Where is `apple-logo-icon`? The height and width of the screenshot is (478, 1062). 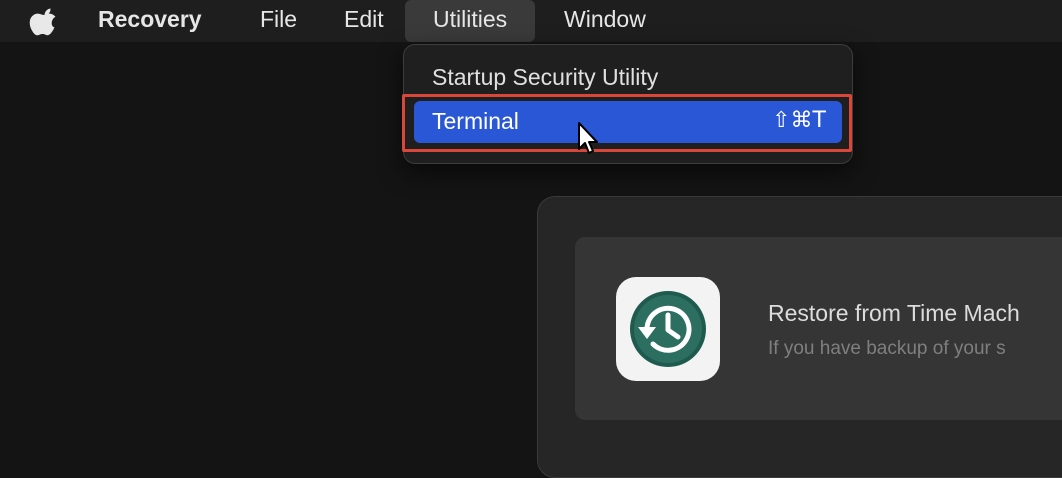 apple-logo-icon is located at coordinates (45, 21).